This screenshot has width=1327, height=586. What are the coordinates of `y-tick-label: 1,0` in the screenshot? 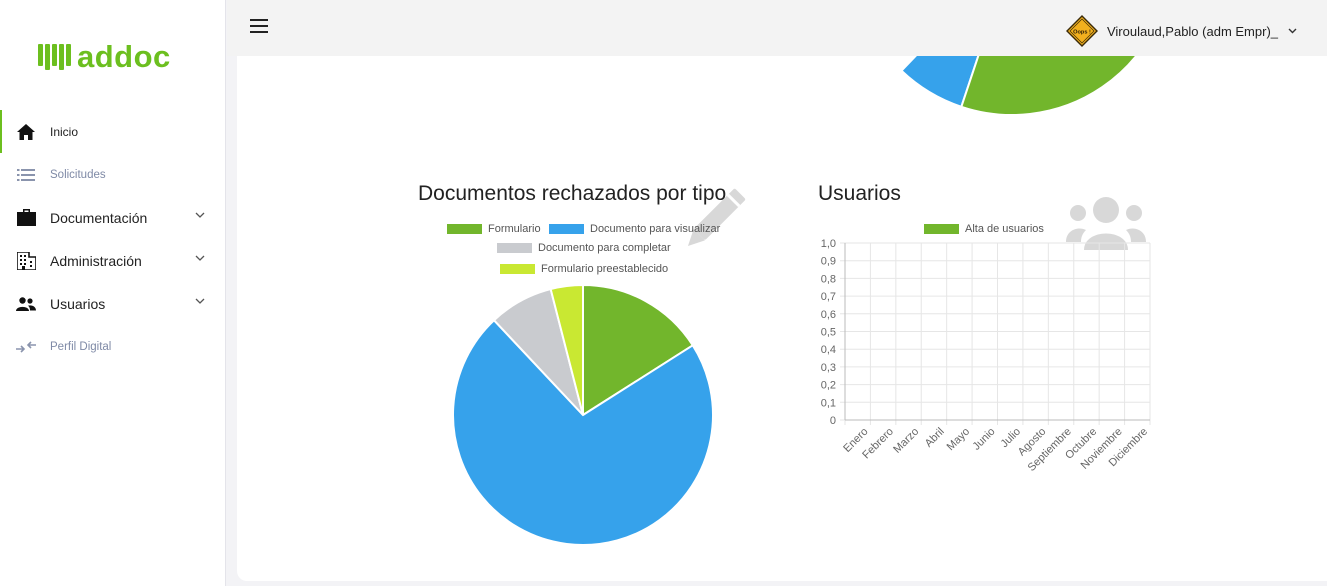 It's located at (828, 244).